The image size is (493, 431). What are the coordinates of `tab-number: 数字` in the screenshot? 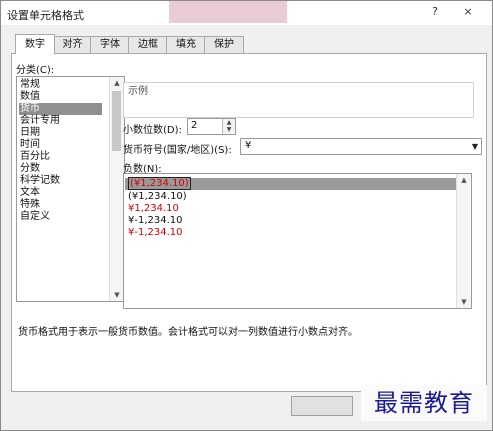 It's located at (35, 44).